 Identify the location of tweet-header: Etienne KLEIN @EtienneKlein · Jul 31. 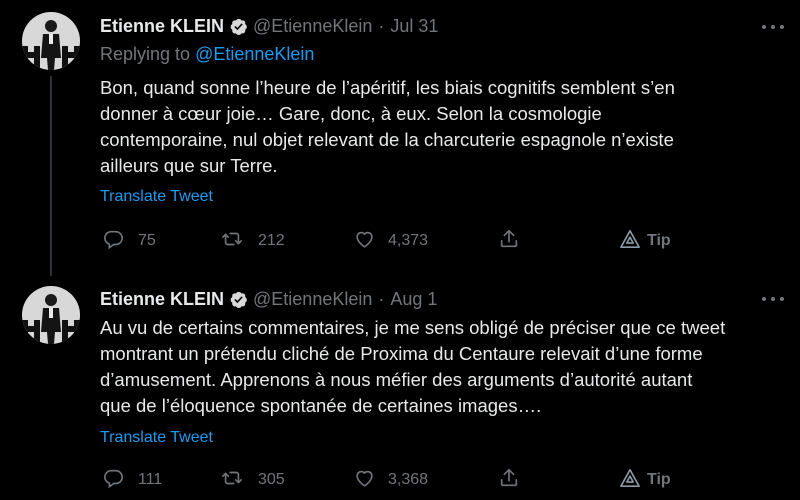
(269, 26).